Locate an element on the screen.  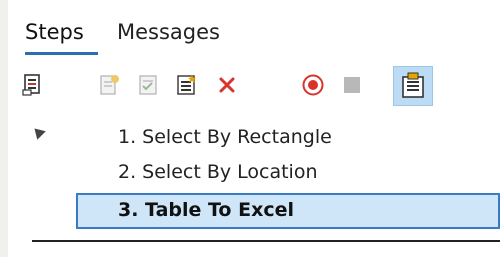
add-step-icon is located at coordinates (110, 85).